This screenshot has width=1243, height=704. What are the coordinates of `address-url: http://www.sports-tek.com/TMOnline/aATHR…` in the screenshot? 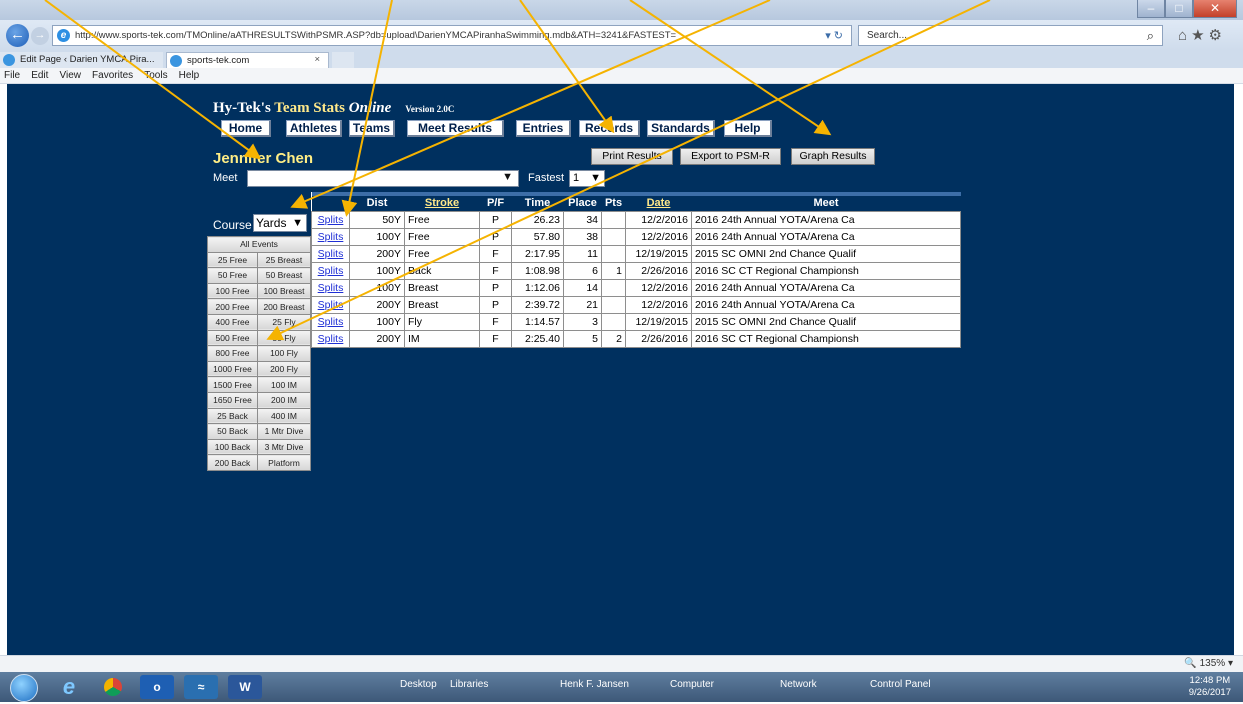 It's located at (395, 35).